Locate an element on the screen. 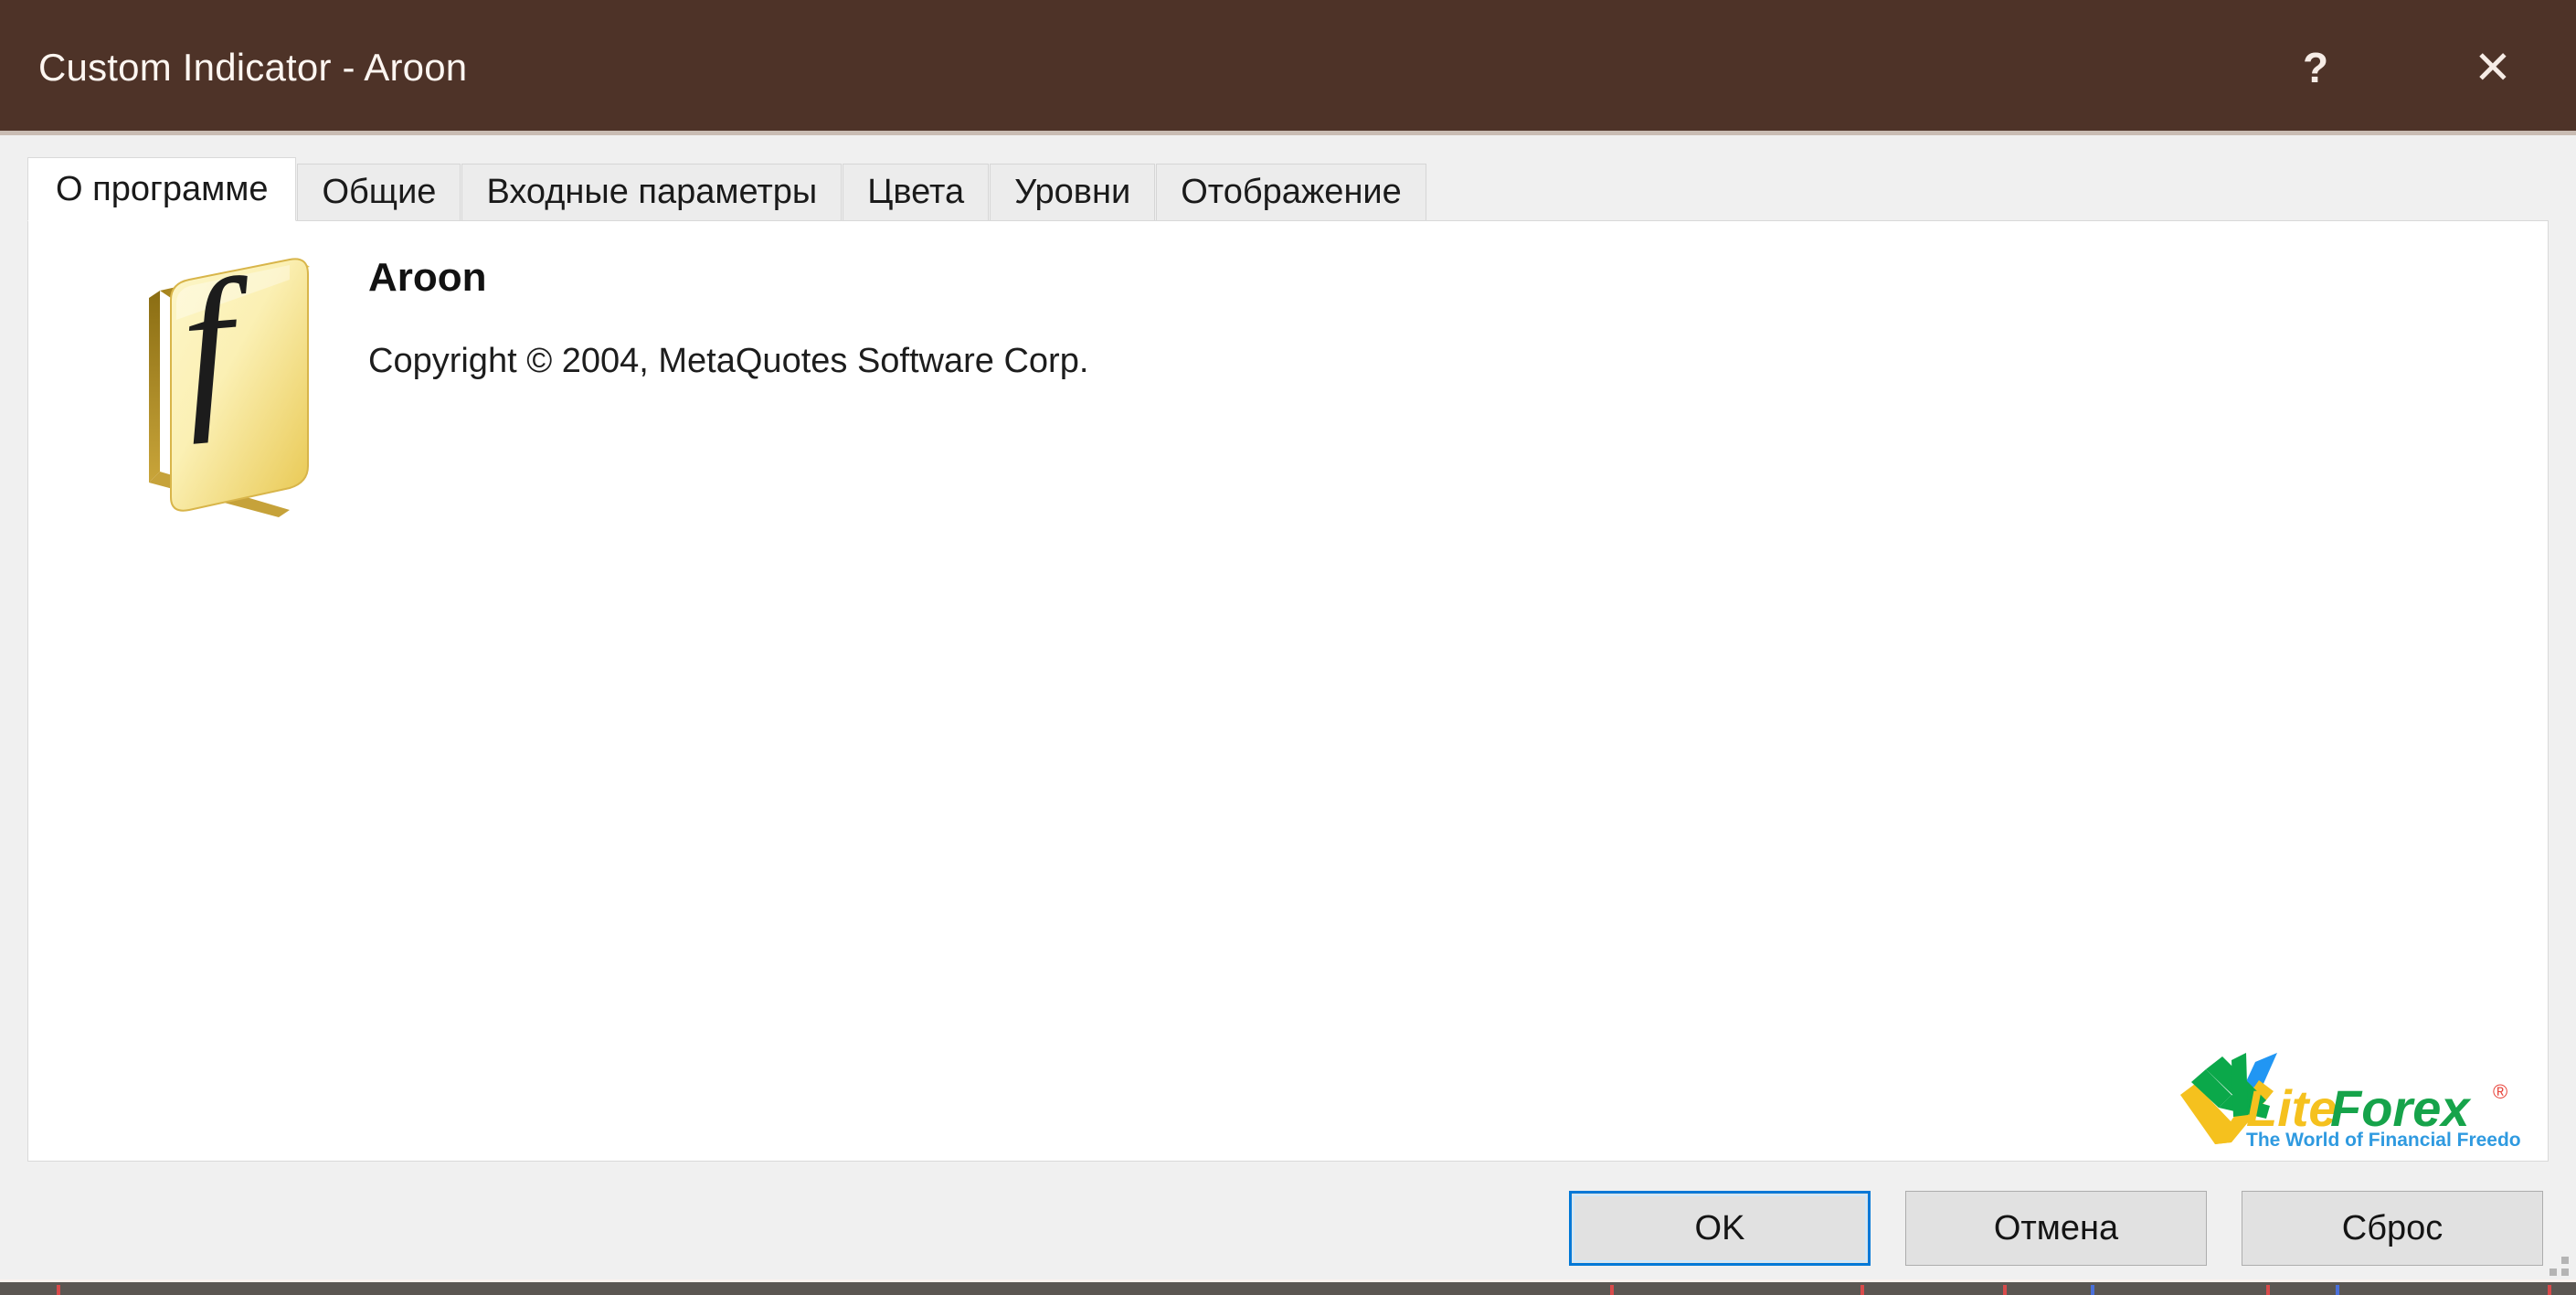 The height and width of the screenshot is (1295, 2576). tab-inputs: Входные параметры is located at coordinates (652, 192).